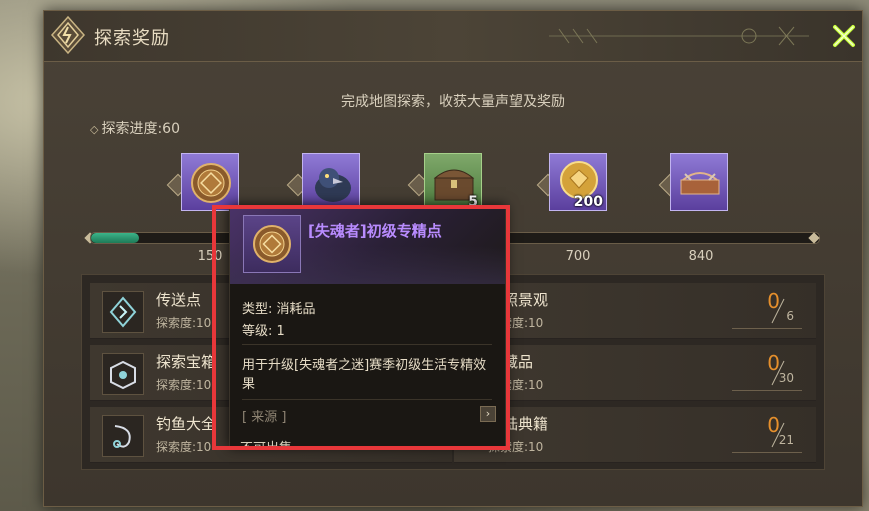 The image size is (869, 511). What do you see at coordinates (844, 36) in the screenshot?
I see `close-x-icon` at bounding box center [844, 36].